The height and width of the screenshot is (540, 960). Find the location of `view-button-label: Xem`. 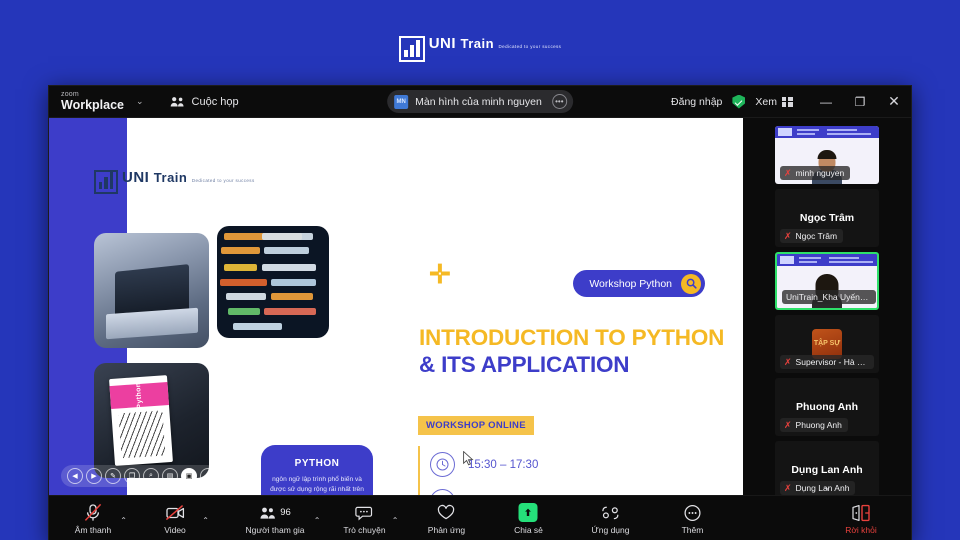

view-button-label: Xem is located at coordinates (766, 101).